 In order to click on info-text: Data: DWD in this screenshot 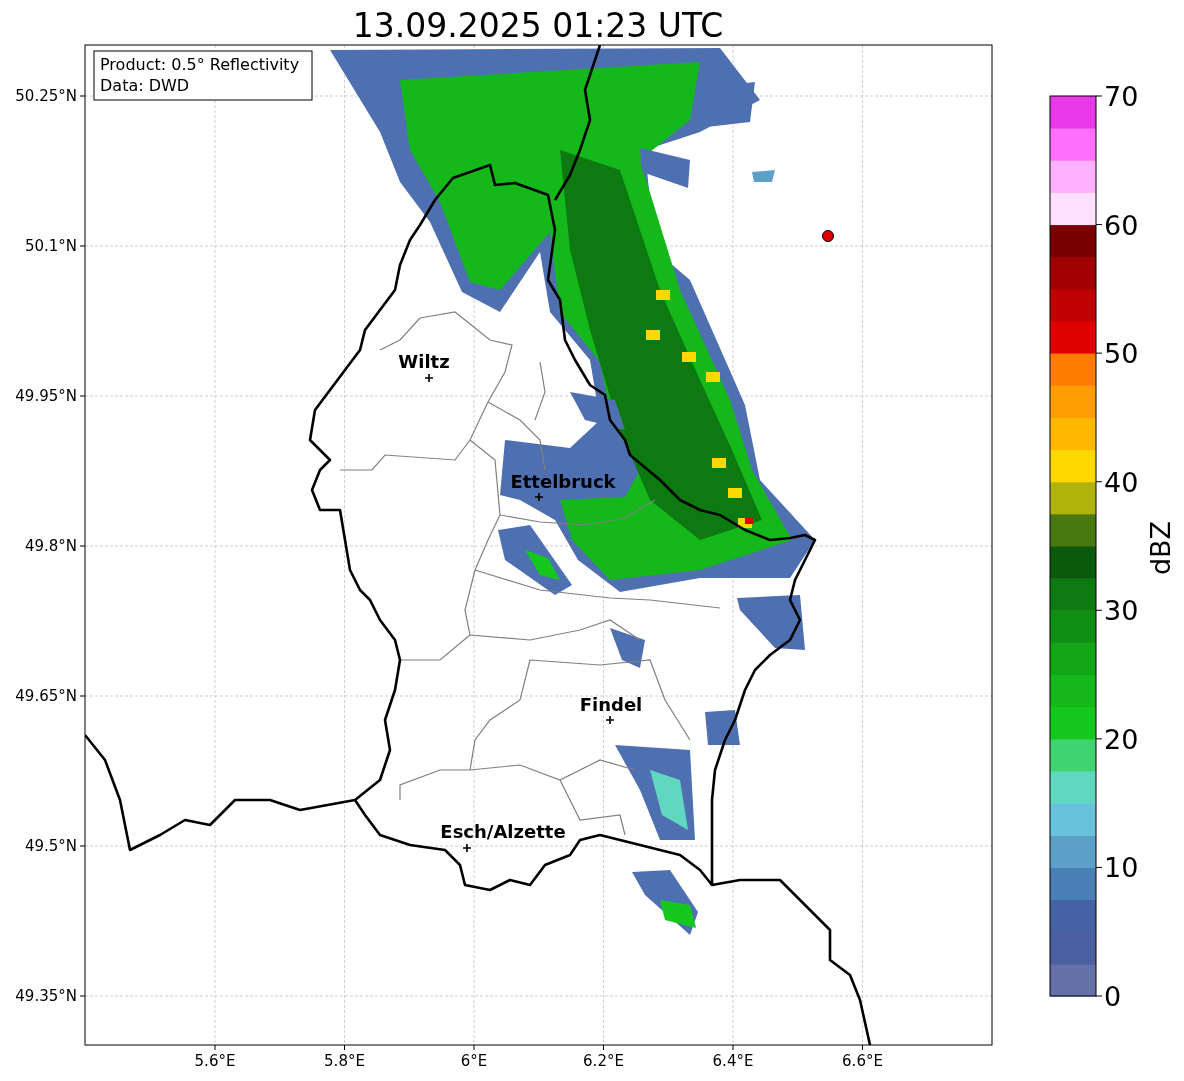, I will do `click(145, 85)`.